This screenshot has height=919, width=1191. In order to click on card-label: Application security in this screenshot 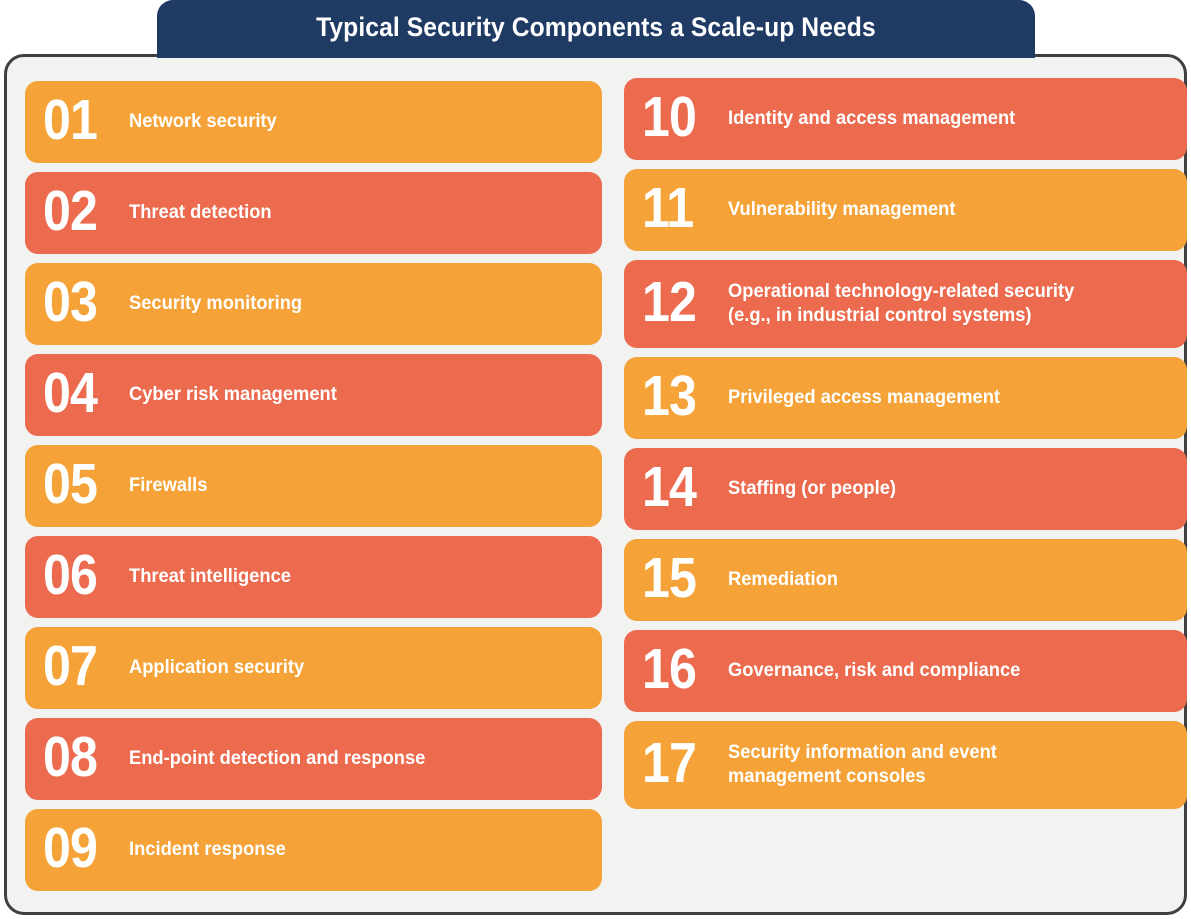, I will do `click(344, 668)`.